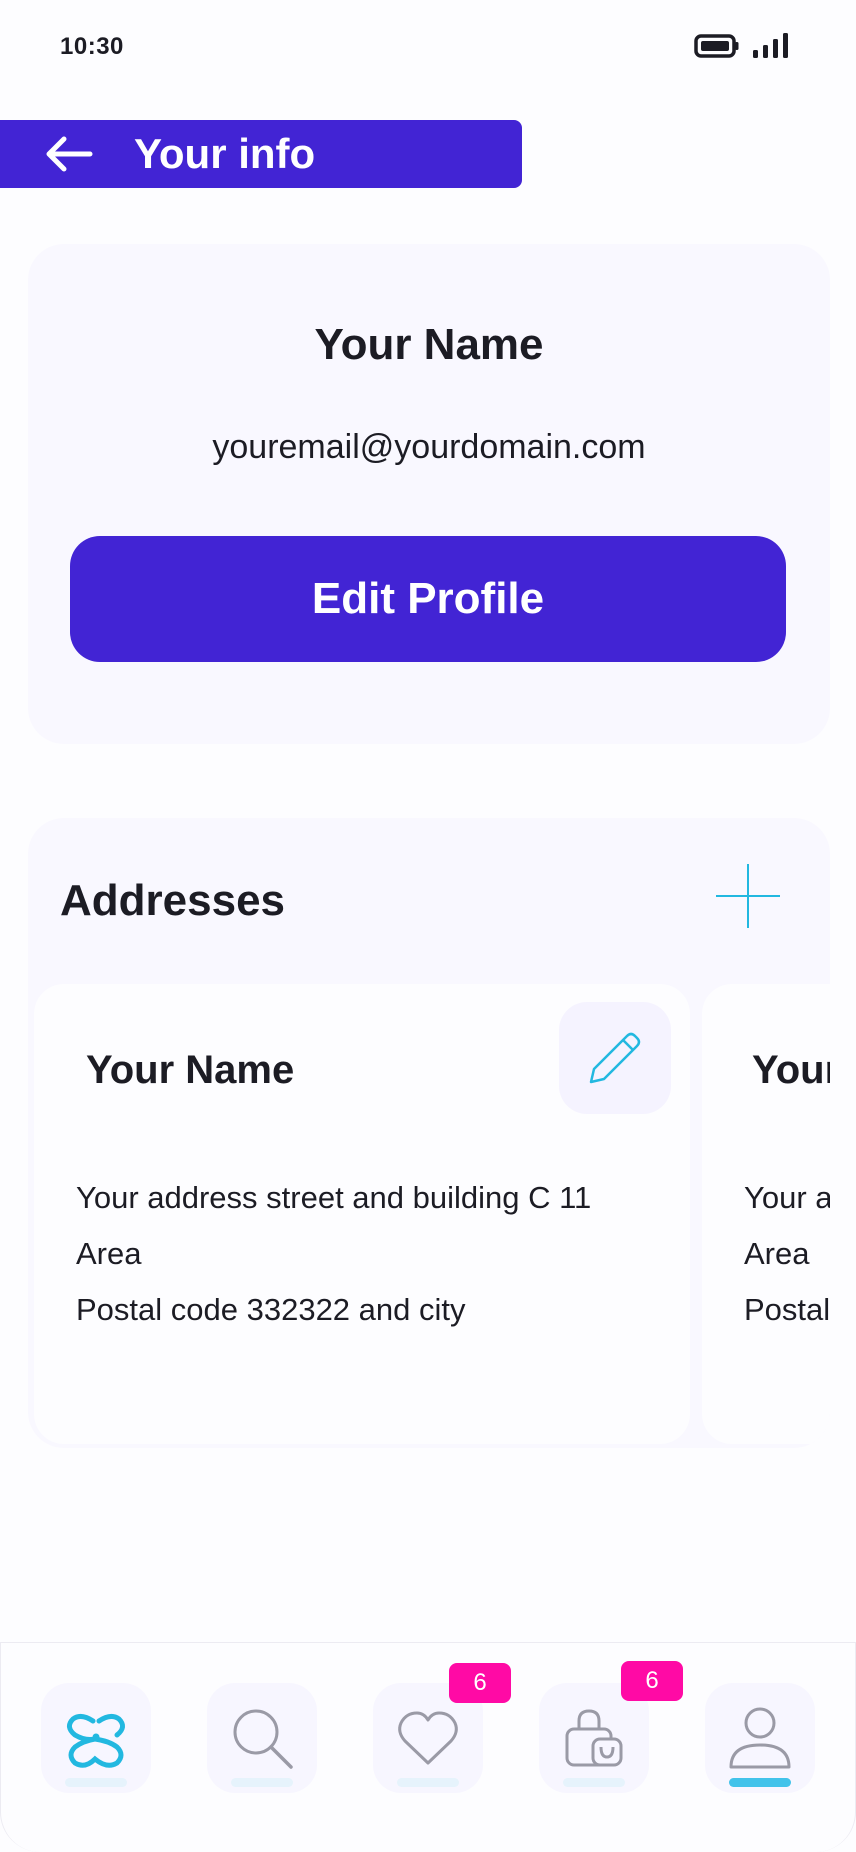  I want to click on nav-item-home, so click(96, 1738).